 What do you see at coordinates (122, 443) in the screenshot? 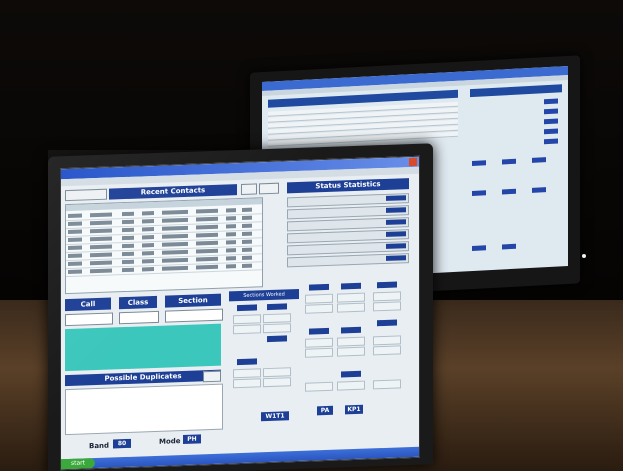
I see `band-value-button: 80` at bounding box center [122, 443].